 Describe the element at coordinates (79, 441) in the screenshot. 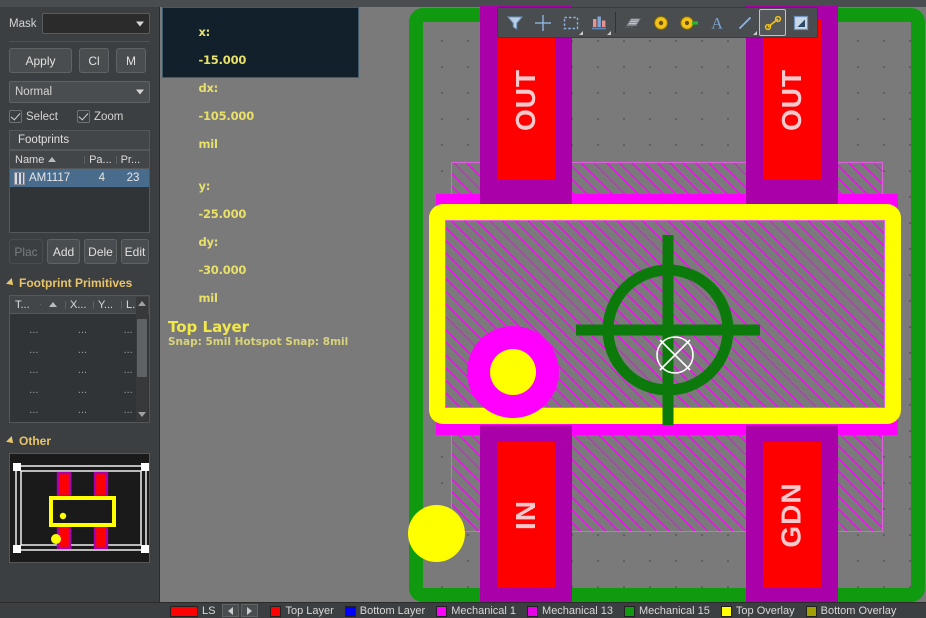

I see `other-header: Other` at that location.